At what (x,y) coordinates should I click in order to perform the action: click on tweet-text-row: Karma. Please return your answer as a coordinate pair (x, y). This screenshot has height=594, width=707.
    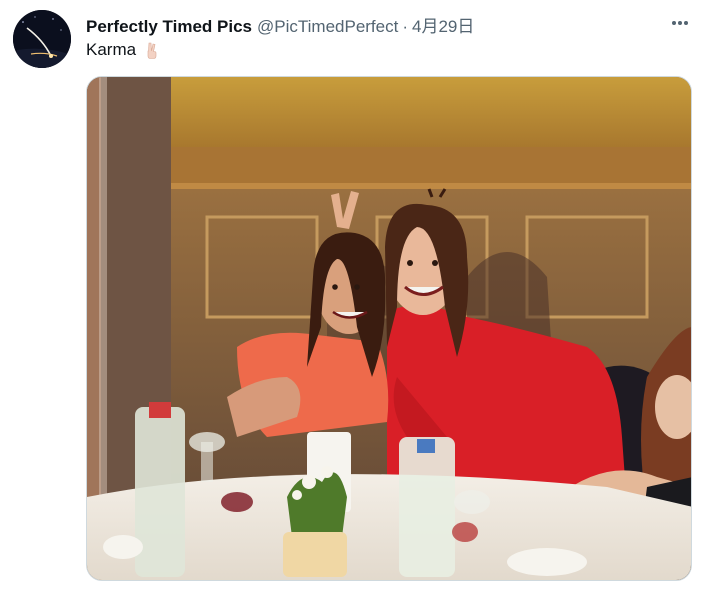
    Looking at the image, I should click on (124, 50).